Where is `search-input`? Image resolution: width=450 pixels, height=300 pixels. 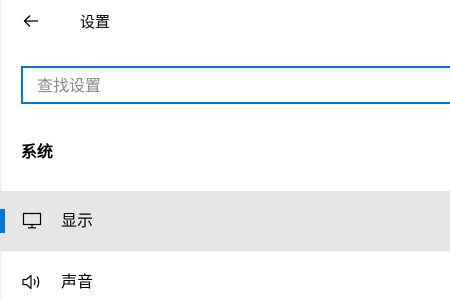 search-input is located at coordinates (236, 85).